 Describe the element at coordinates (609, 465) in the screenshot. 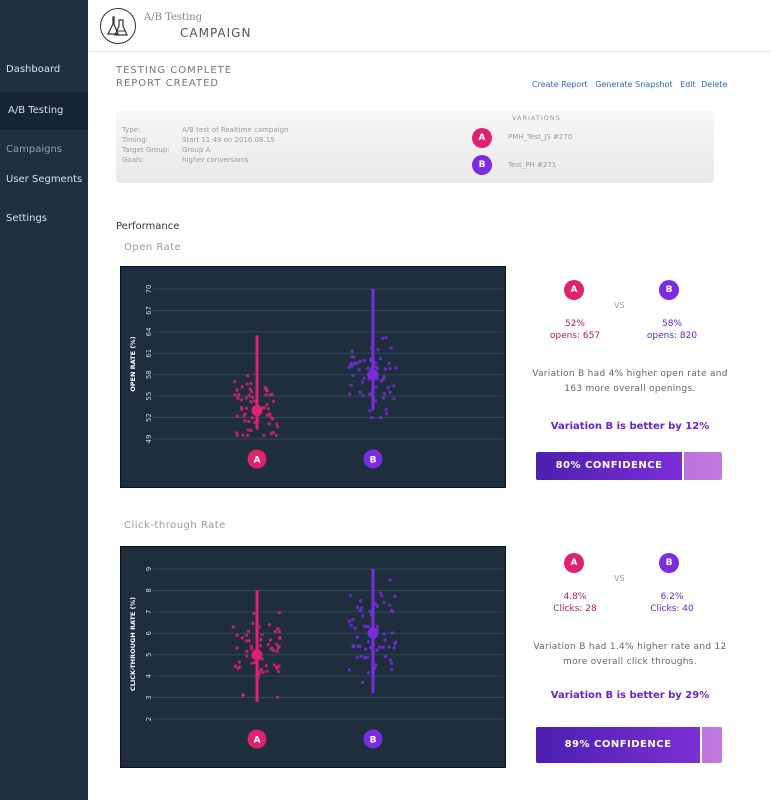

I see `open-rate-confidence-label: 80% CONFIDENCE` at that location.